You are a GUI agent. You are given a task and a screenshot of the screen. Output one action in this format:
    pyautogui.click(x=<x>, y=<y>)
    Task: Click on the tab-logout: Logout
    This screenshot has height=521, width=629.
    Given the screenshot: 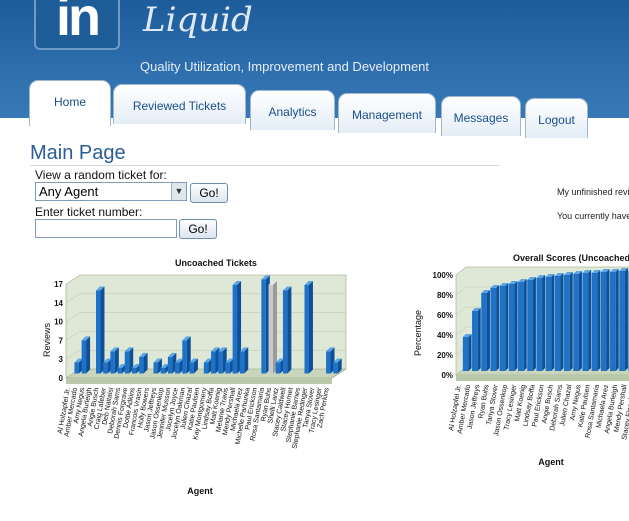 What is the action you would take?
    pyautogui.click(x=556, y=118)
    